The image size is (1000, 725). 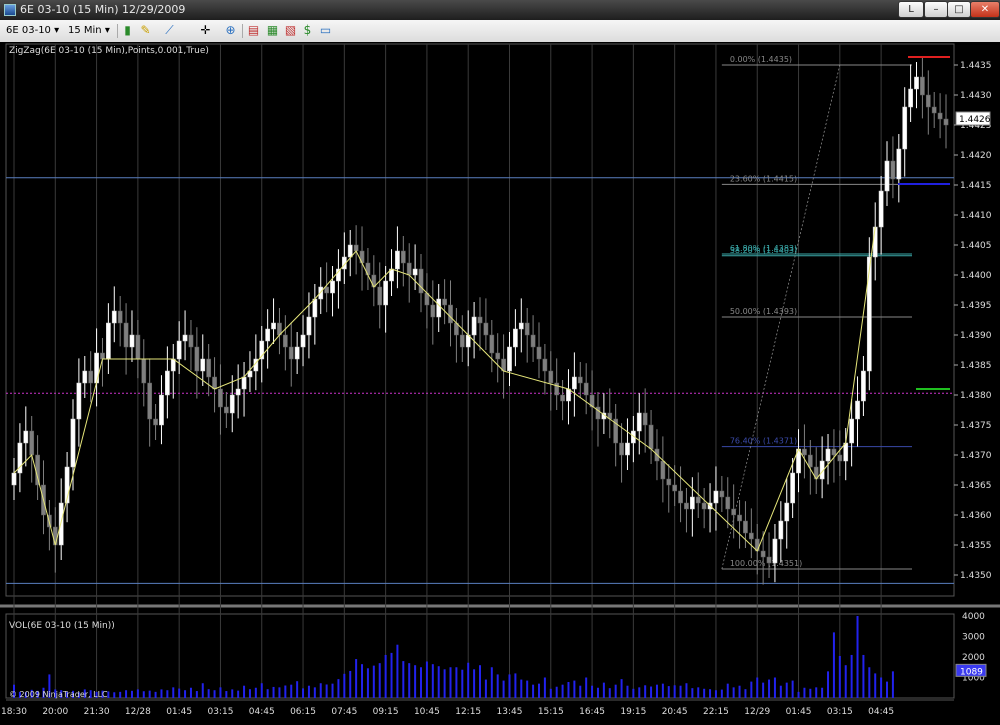 I want to click on candlestick-icon: ▮, so click(x=127, y=30).